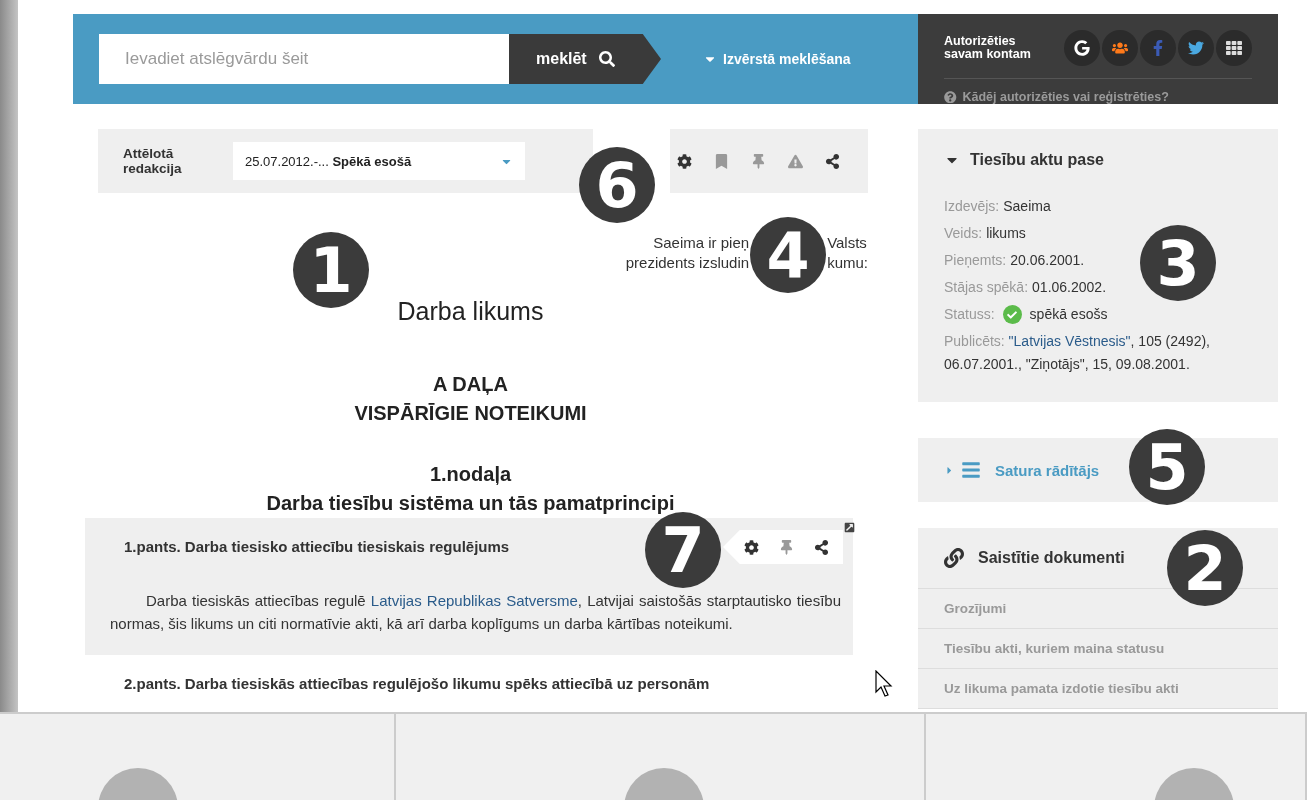 The image size is (1307, 800). I want to click on callout-number: 6, so click(617, 185).